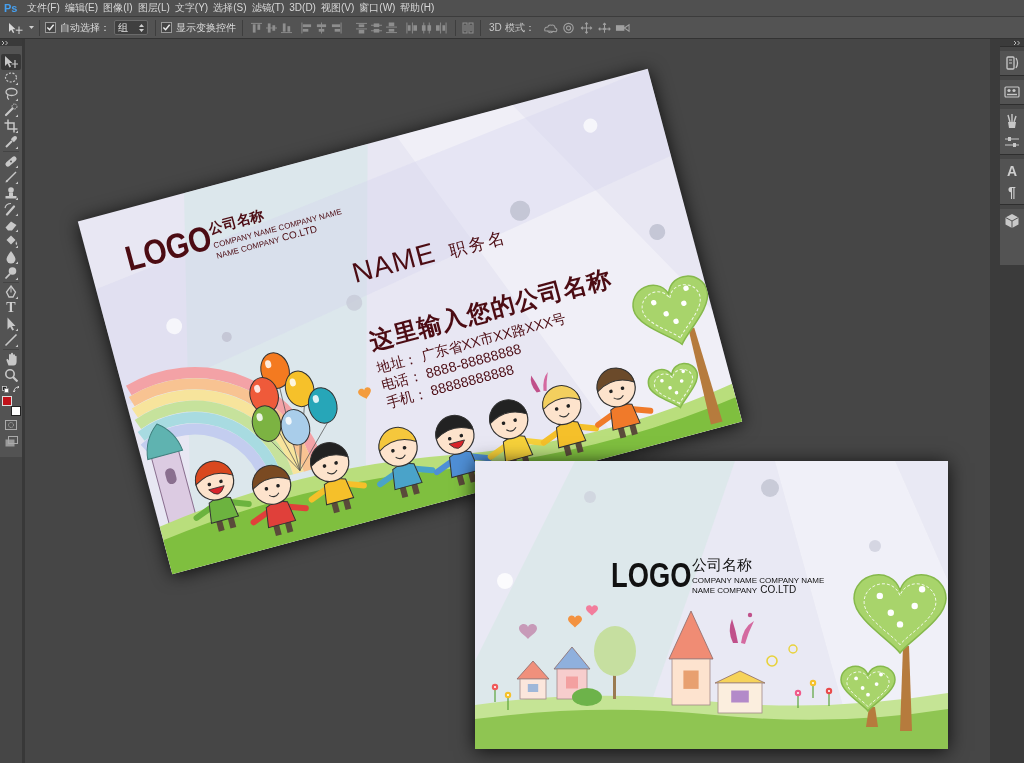 This screenshot has height=763, width=1024. Describe the element at coordinates (550, 27) in the screenshot. I see `cloud-icon` at that location.